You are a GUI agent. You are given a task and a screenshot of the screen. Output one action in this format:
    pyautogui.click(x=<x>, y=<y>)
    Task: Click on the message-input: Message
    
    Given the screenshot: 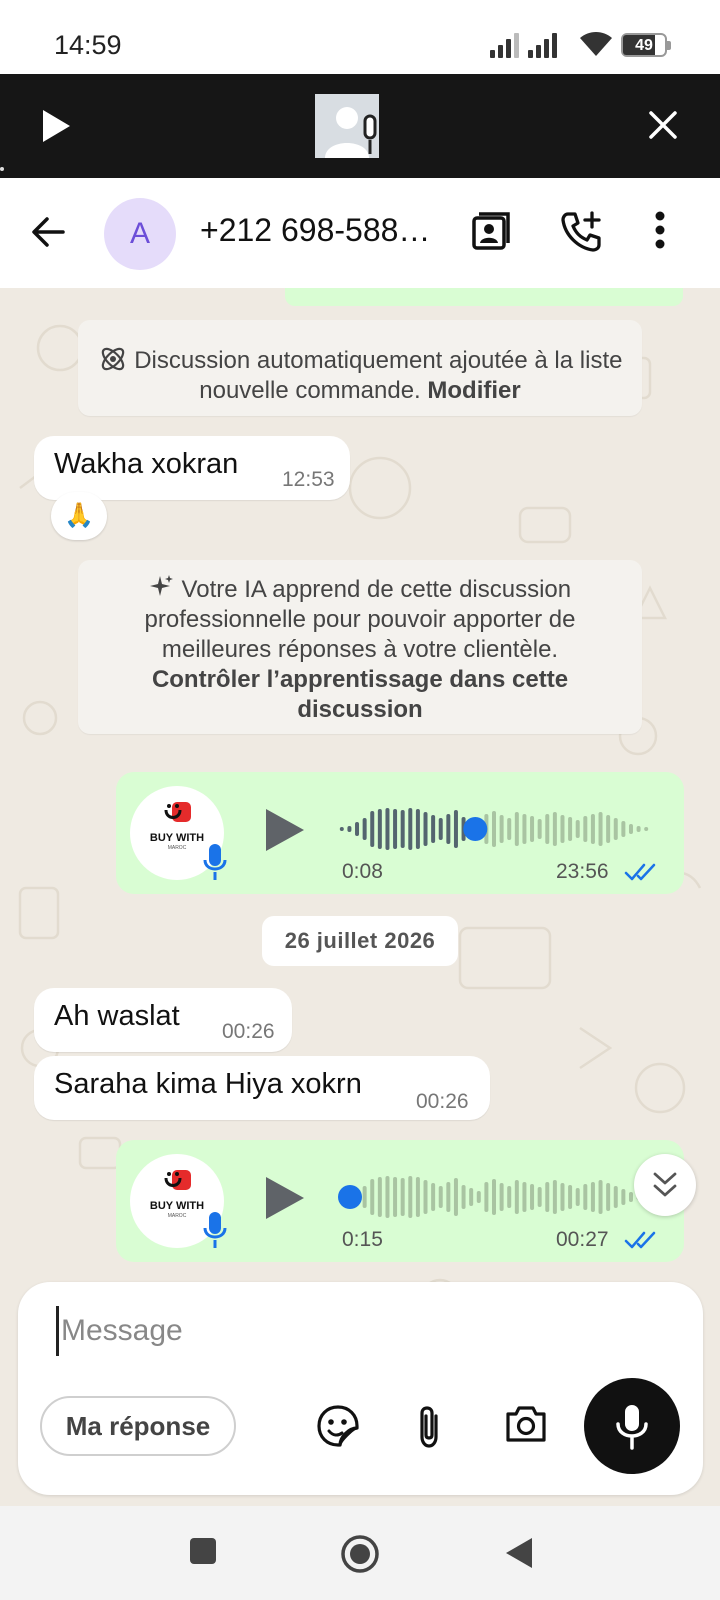 What is the action you would take?
    pyautogui.click(x=336, y=1331)
    